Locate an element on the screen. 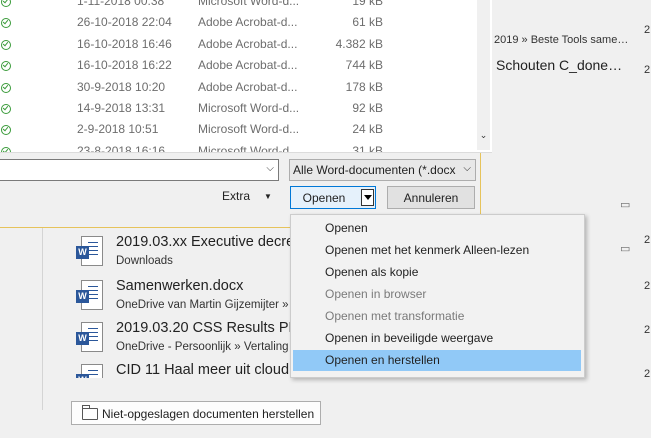 The image size is (651, 438). recent-file-title: Samenwerken.docx is located at coordinates (180, 286).